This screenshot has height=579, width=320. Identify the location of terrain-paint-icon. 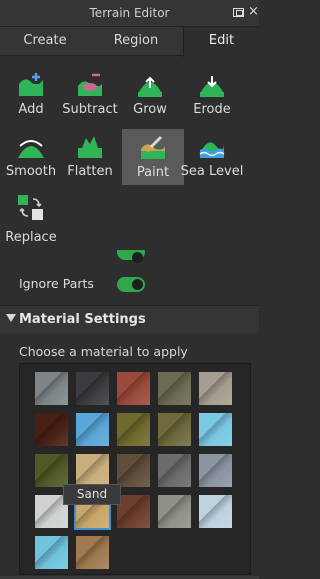
(153, 147).